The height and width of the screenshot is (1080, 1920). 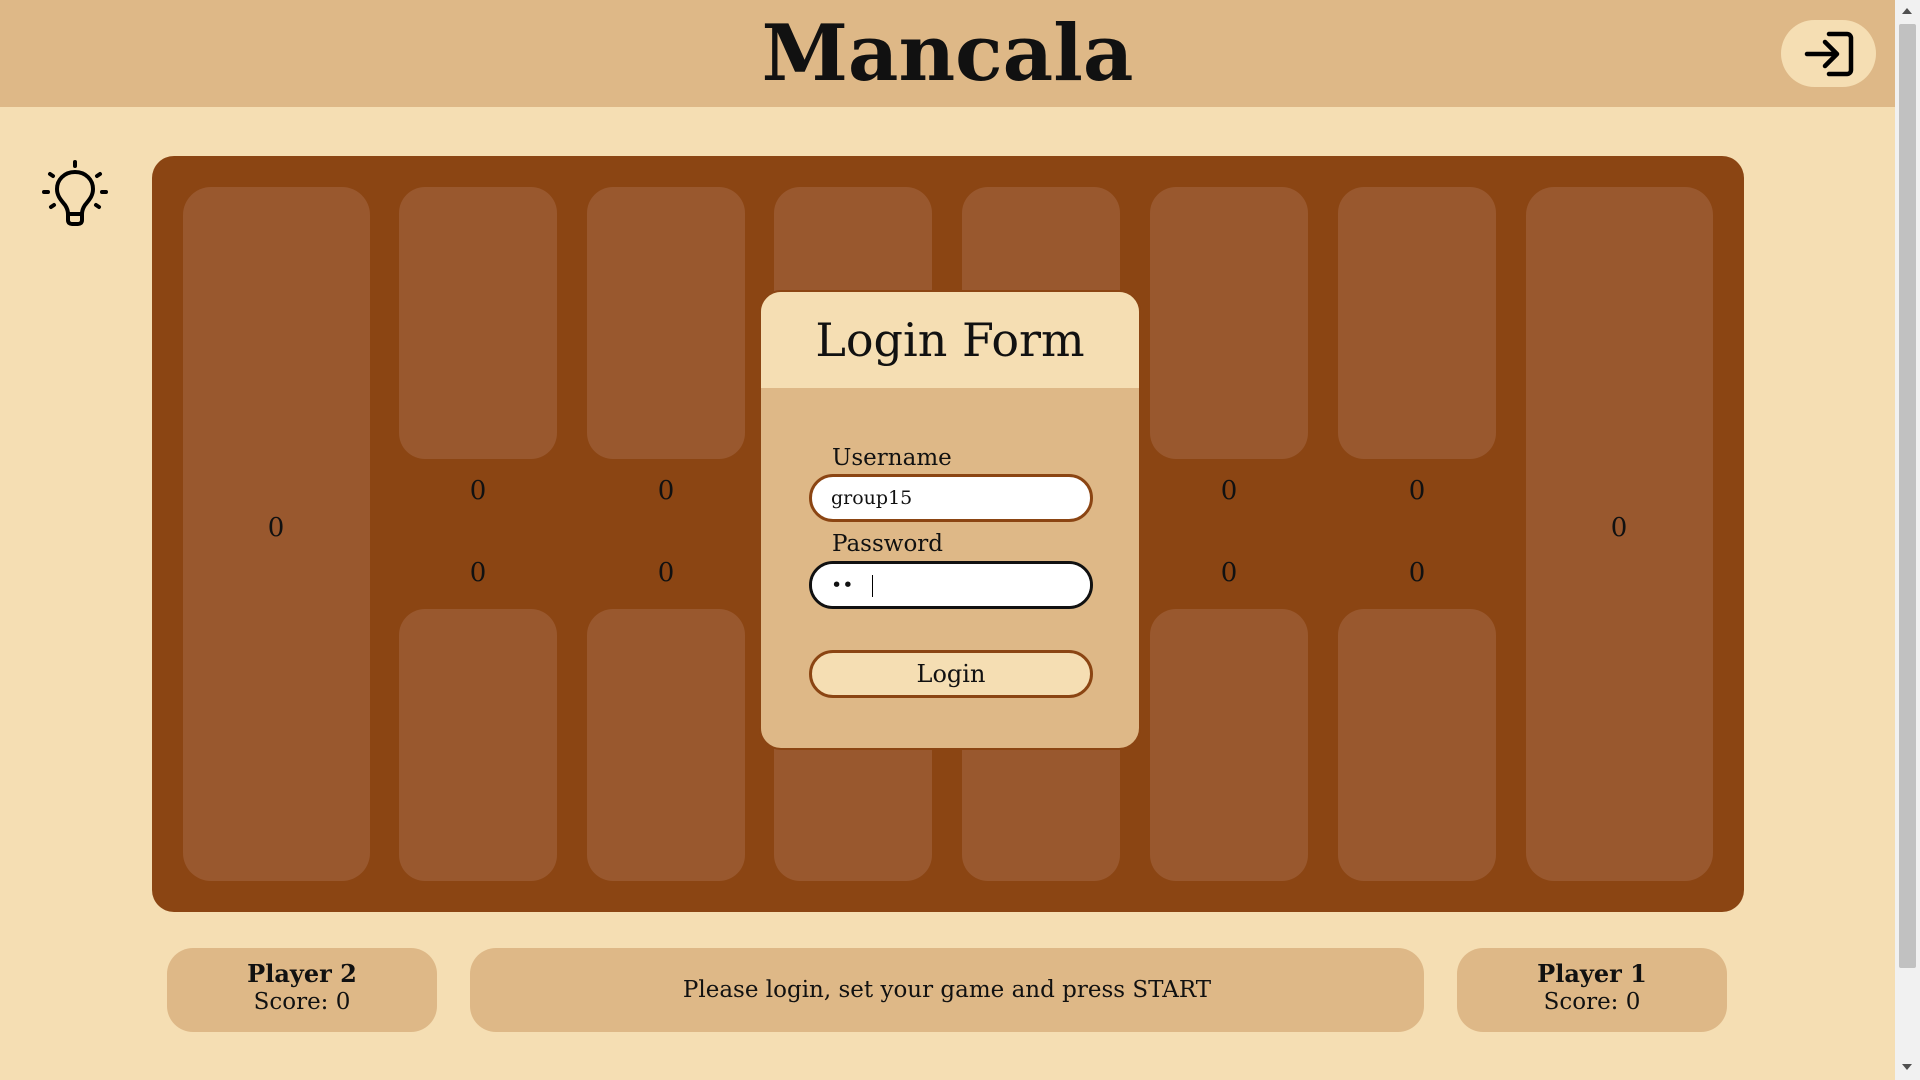 I want to click on player-1-panel: Player 1 Score: 0, so click(x=1592, y=990).